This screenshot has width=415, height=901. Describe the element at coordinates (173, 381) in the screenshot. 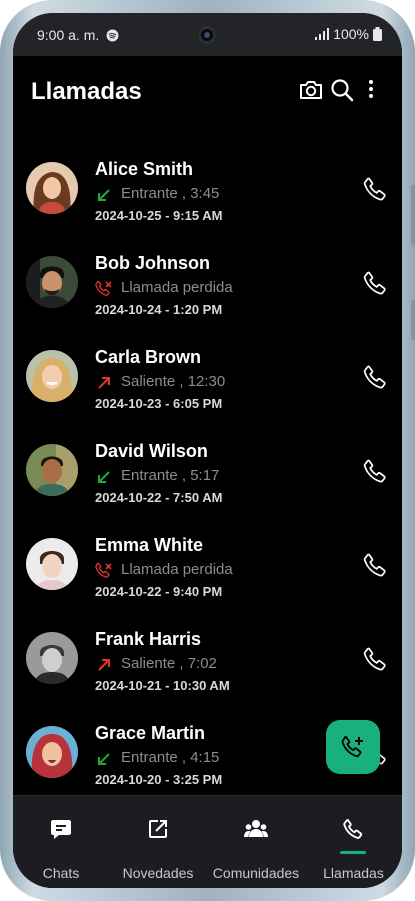

I see `call-detail: Saliente , 12:30` at that location.